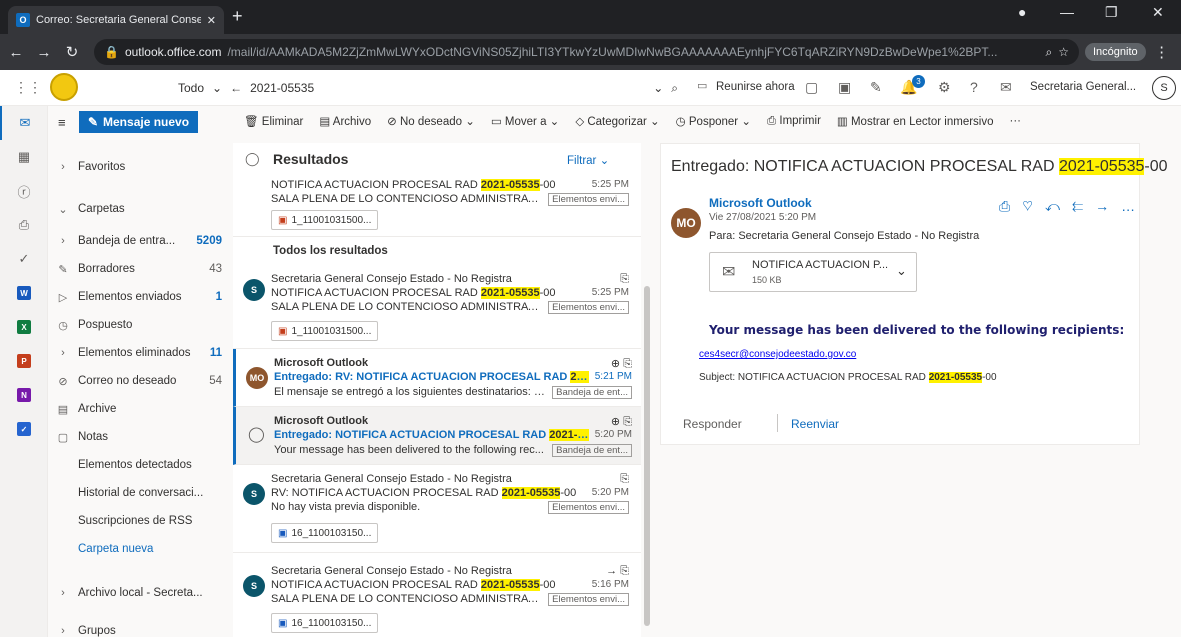  Describe the element at coordinates (139, 381) in the screenshot. I see `folder-junk: ⊘ Correo no deseado 54` at that location.